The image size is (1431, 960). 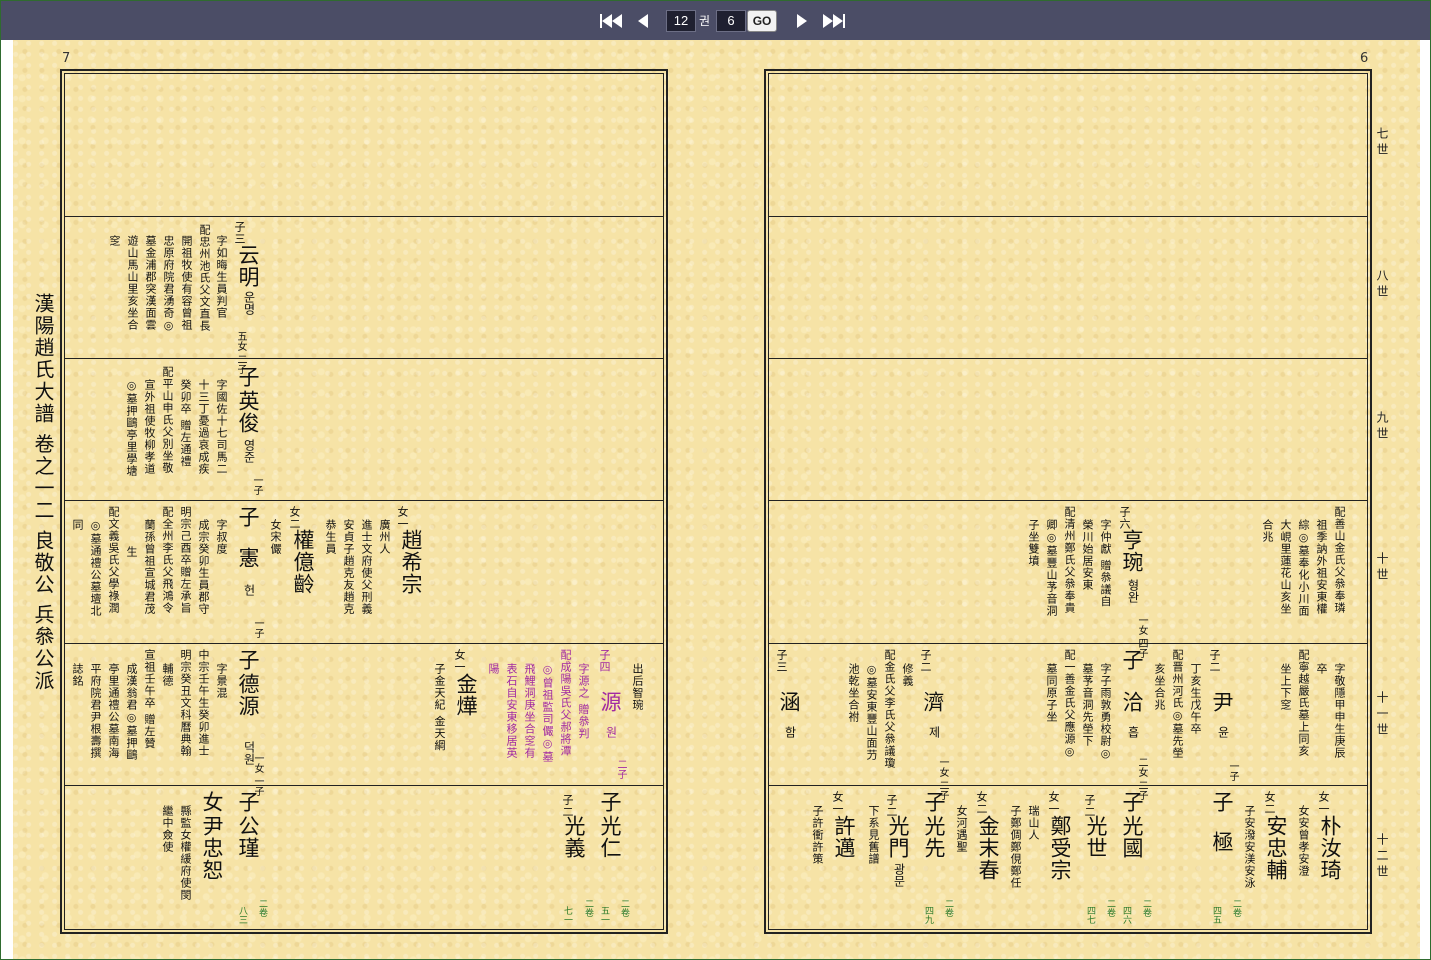 I want to click on entry-name: 德源, so click(x=248, y=695).